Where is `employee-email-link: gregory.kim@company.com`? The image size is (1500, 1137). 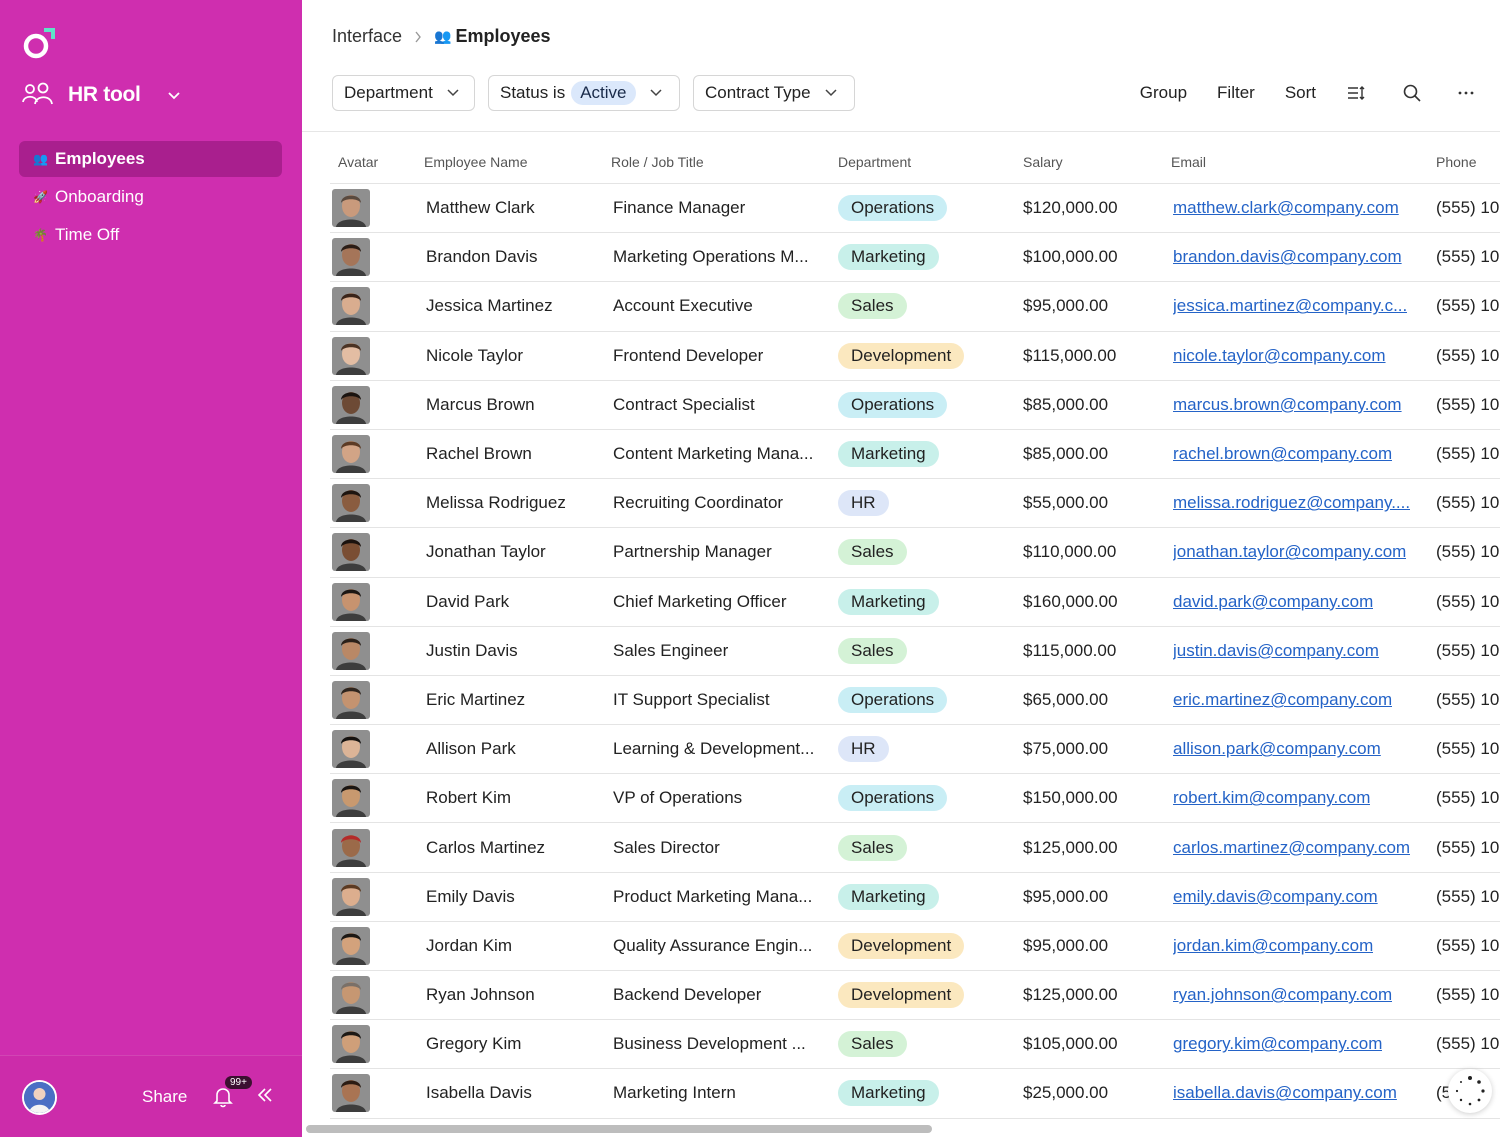
employee-email-link: gregory.kim@company.com is located at coordinates (1277, 1044).